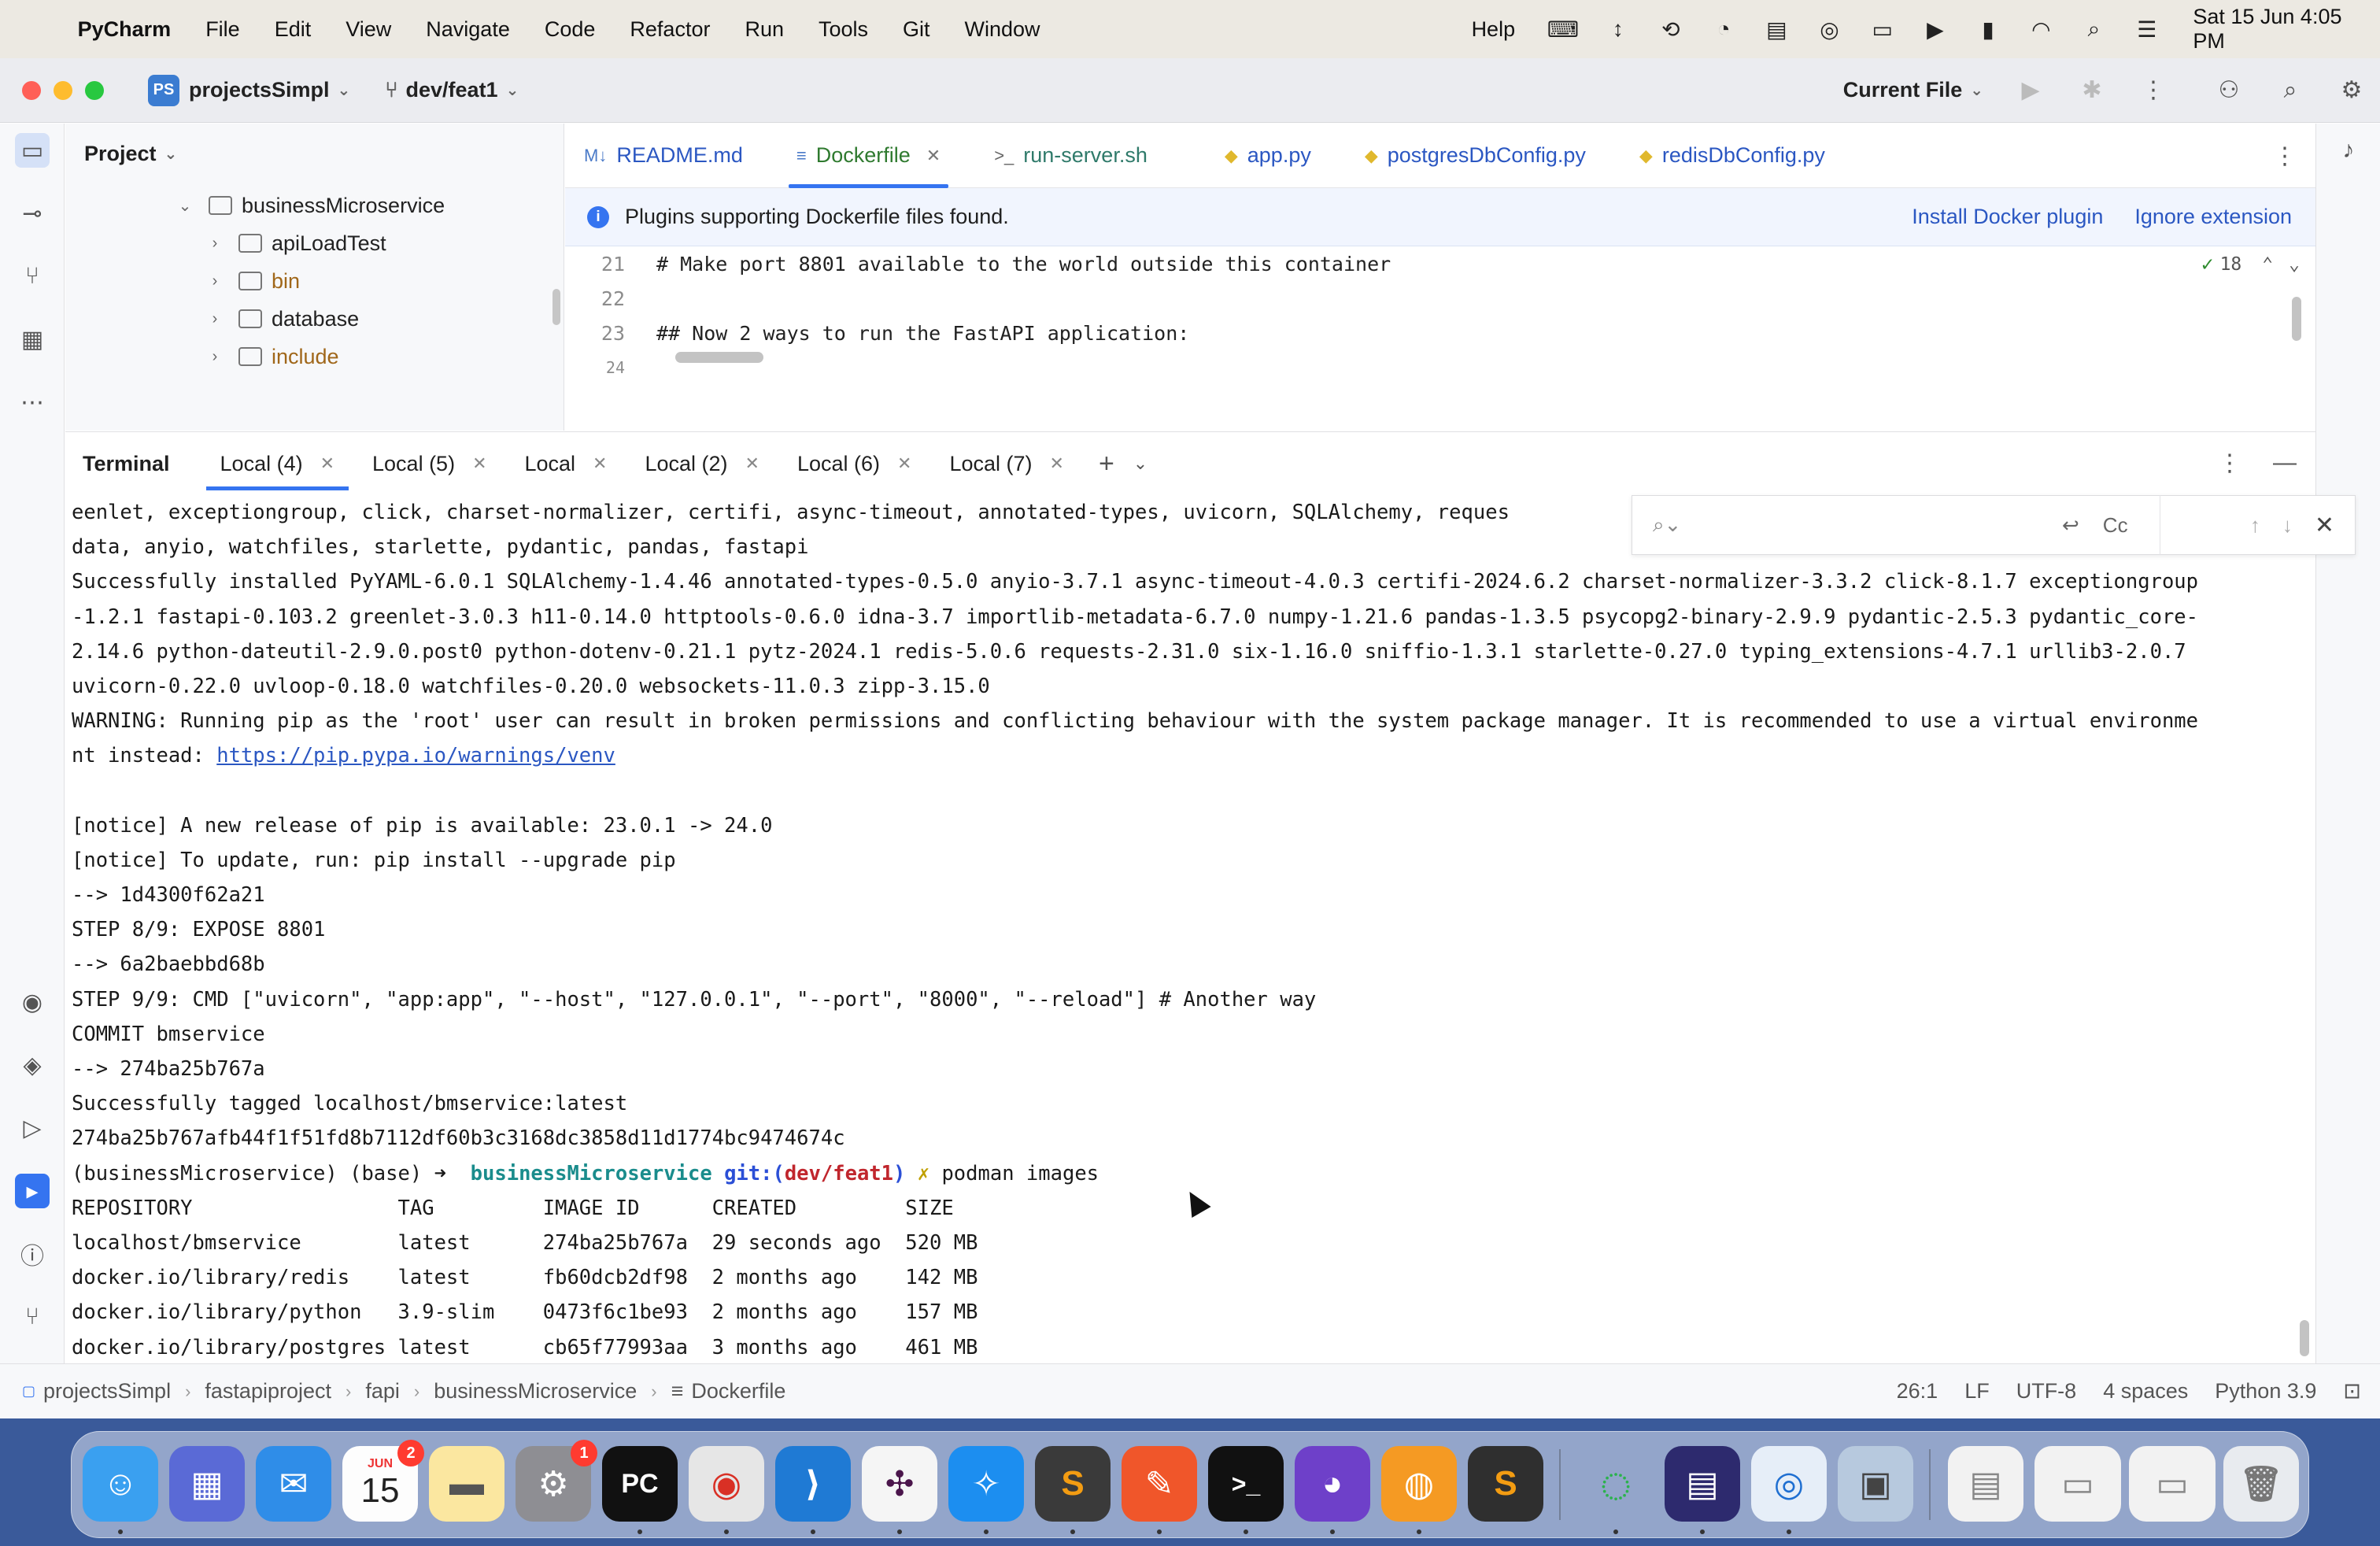 The image size is (2380, 1546). Describe the element at coordinates (662, 156) in the screenshot. I see `tab-readme: M↓ README.md` at that location.